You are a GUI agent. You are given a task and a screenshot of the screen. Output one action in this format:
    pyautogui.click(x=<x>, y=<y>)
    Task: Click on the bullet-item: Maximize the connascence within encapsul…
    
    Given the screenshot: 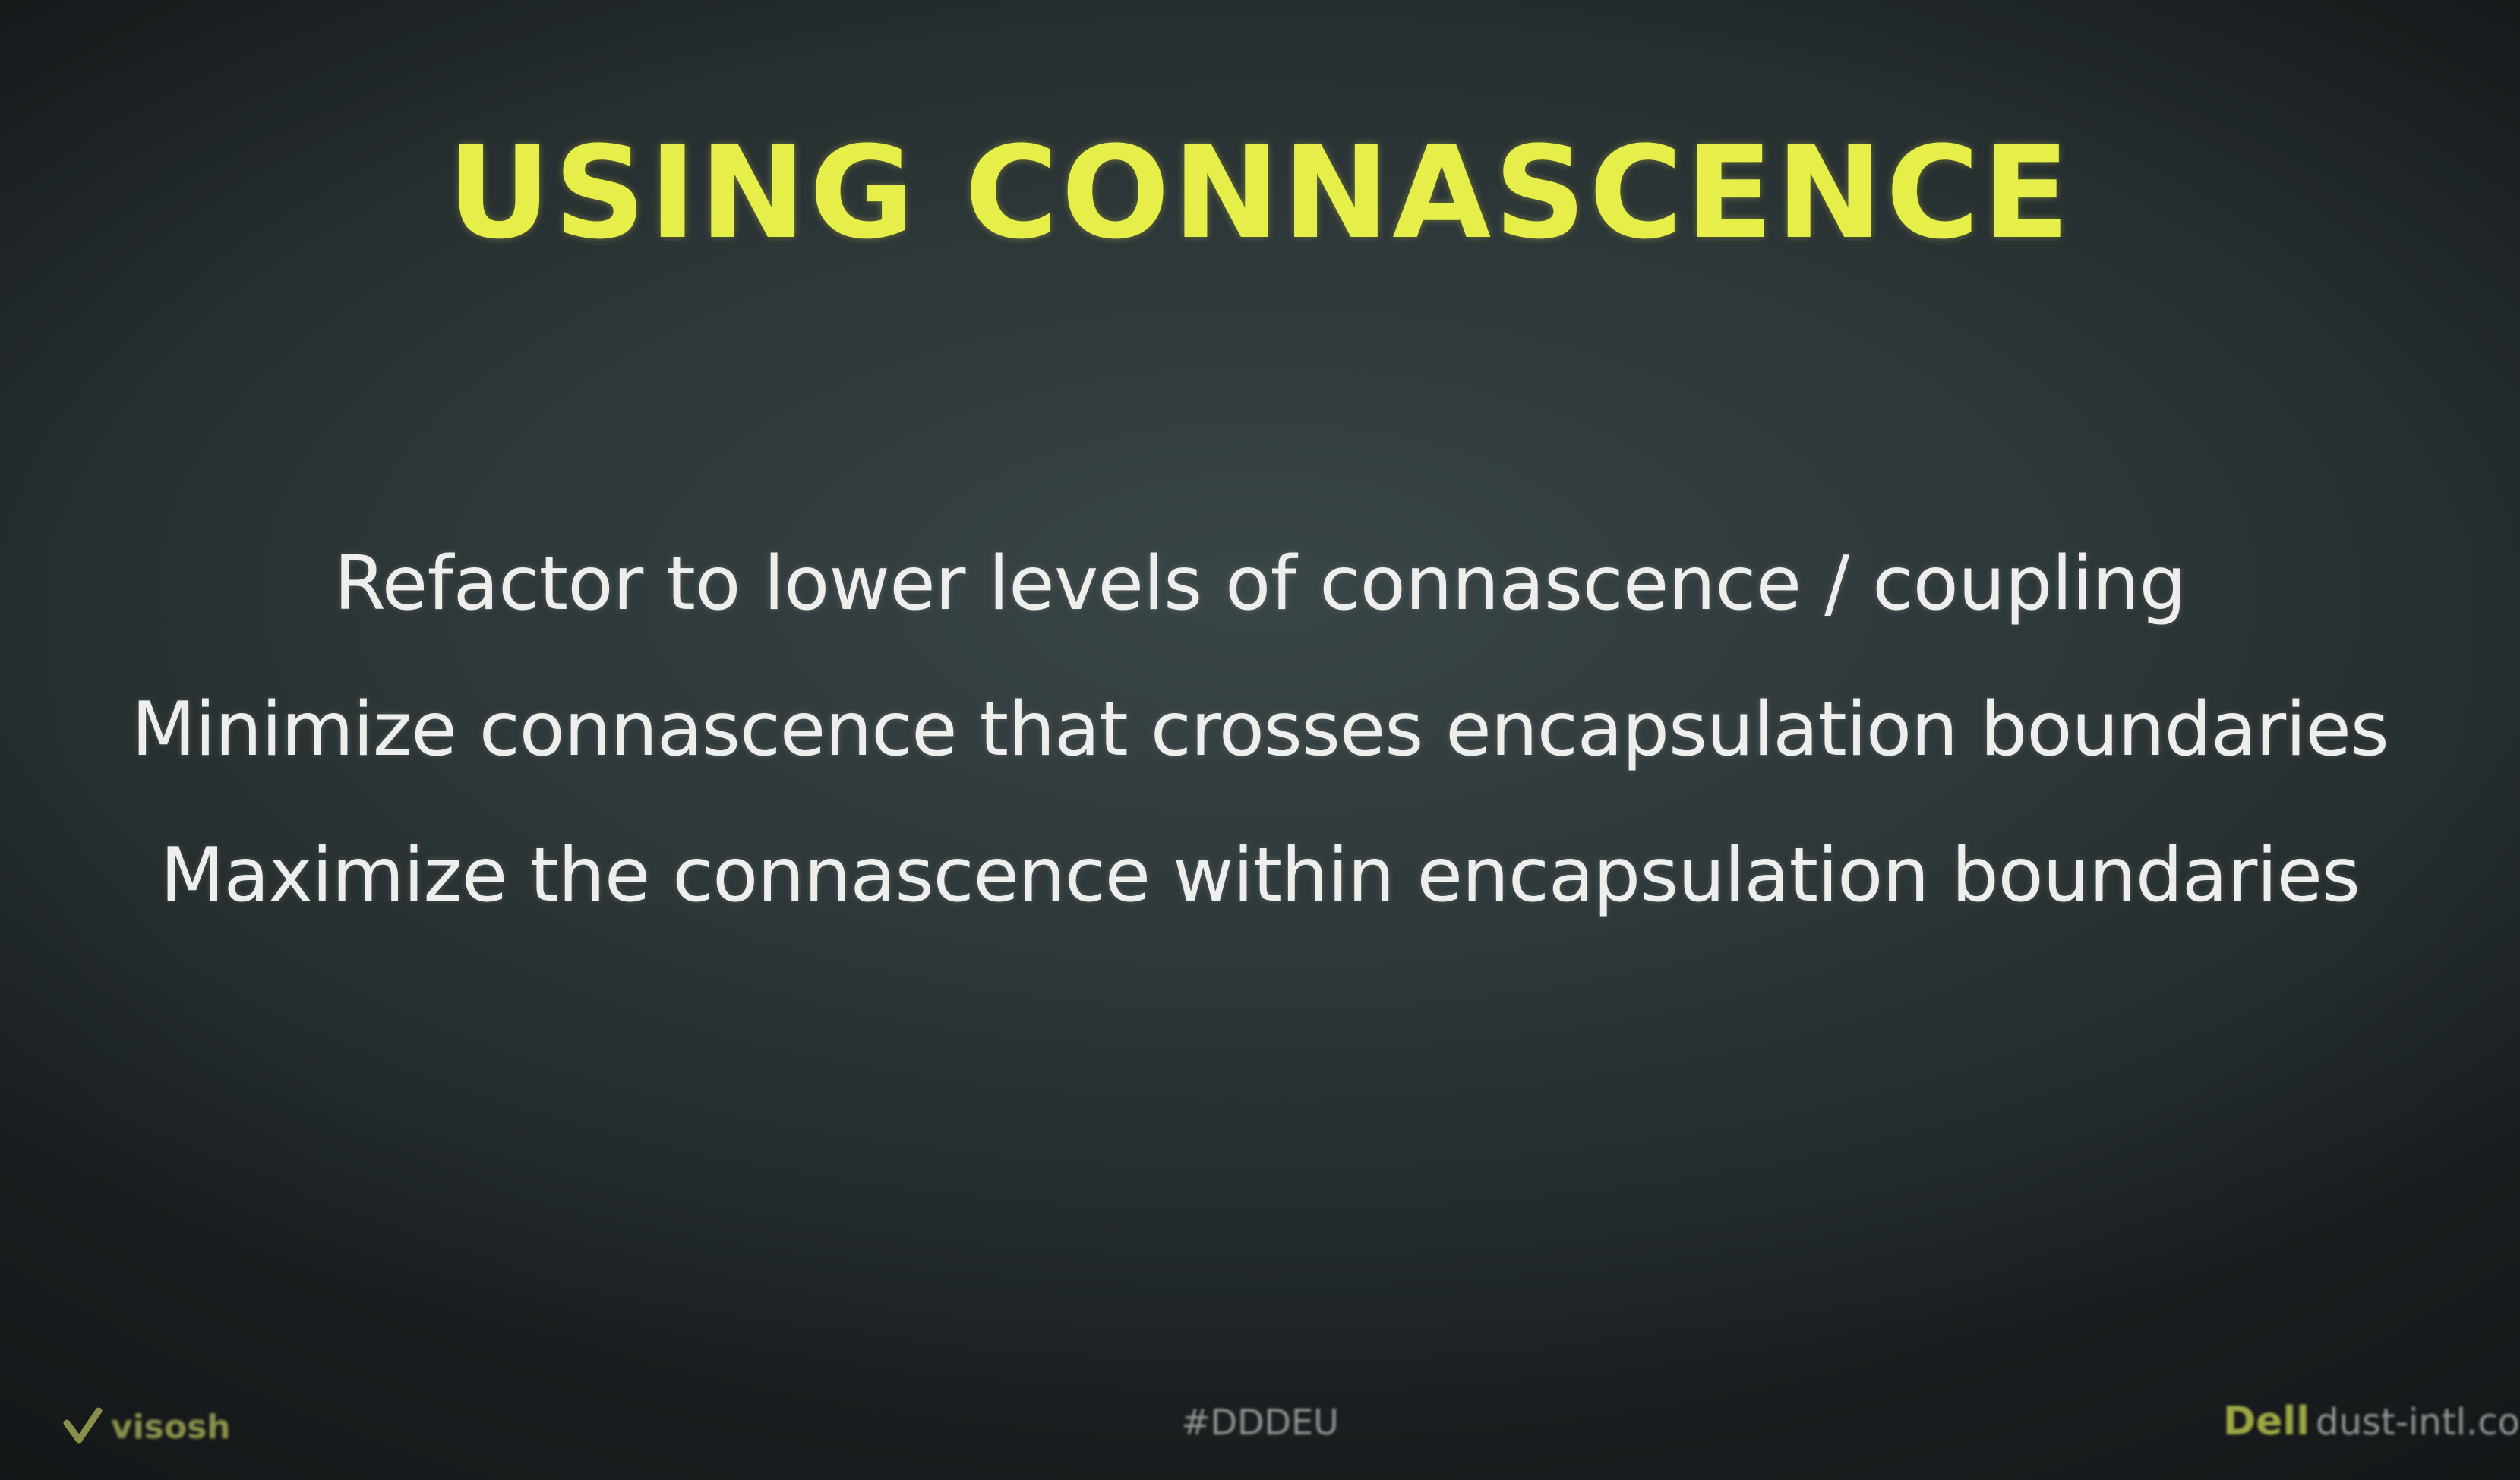 What is the action you would take?
    pyautogui.click(x=1260, y=875)
    